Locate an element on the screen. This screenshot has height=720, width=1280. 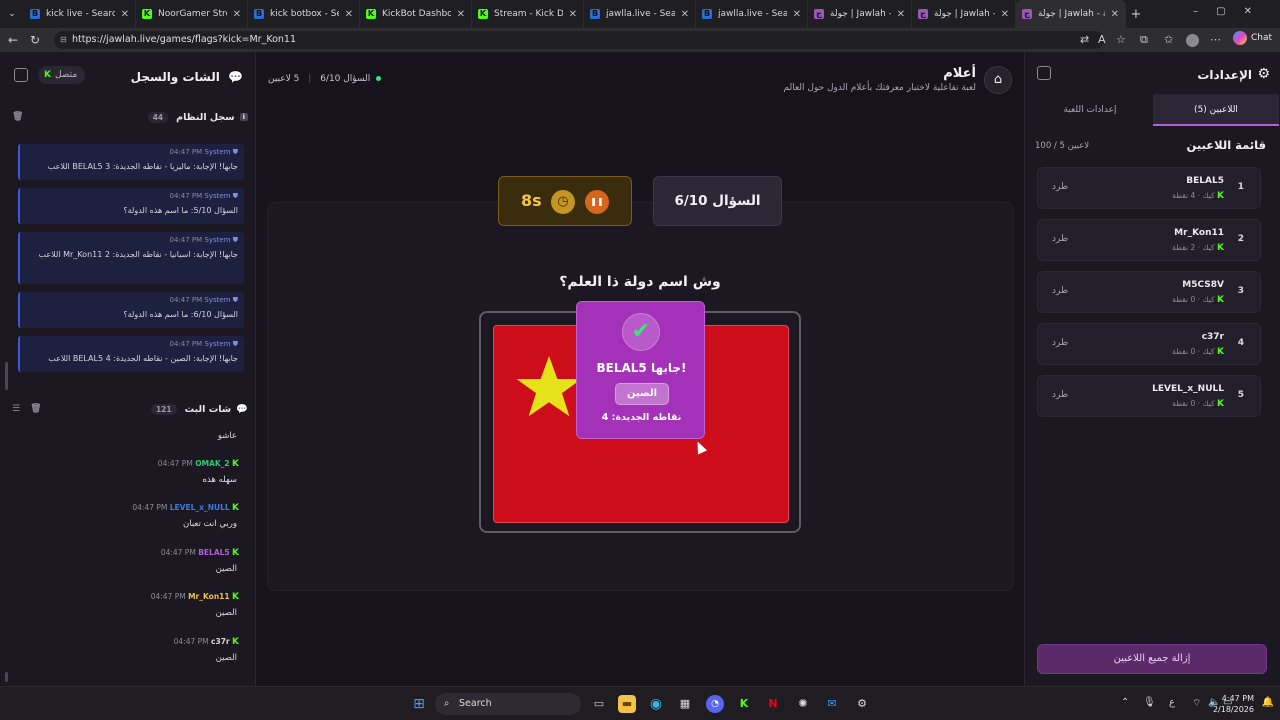
translate-icon: ⇄ is located at coordinates (1084, 39).